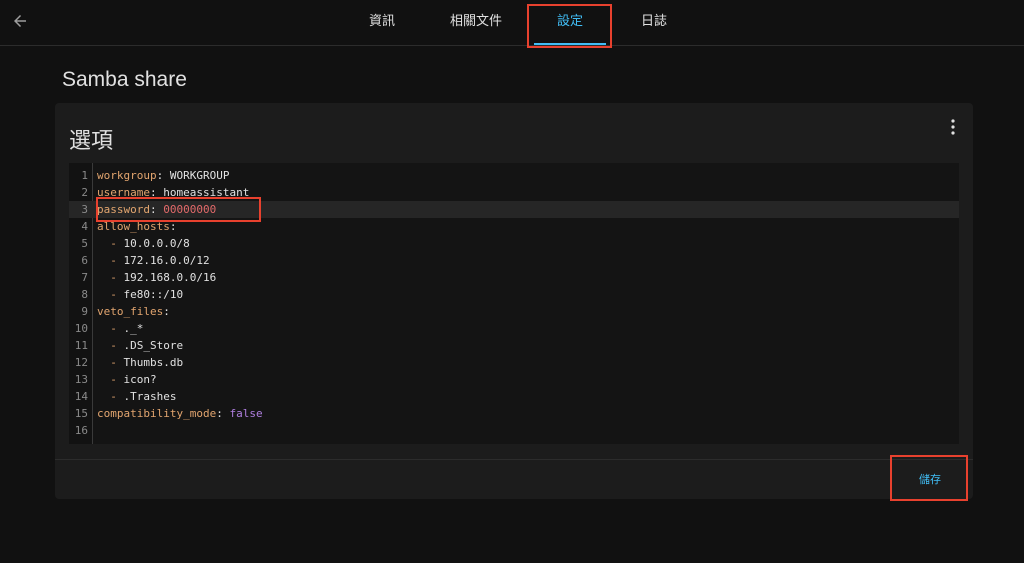 The height and width of the screenshot is (563, 1024). Describe the element at coordinates (178, 209) in the screenshot. I see `annotation-box-password-line` at that location.